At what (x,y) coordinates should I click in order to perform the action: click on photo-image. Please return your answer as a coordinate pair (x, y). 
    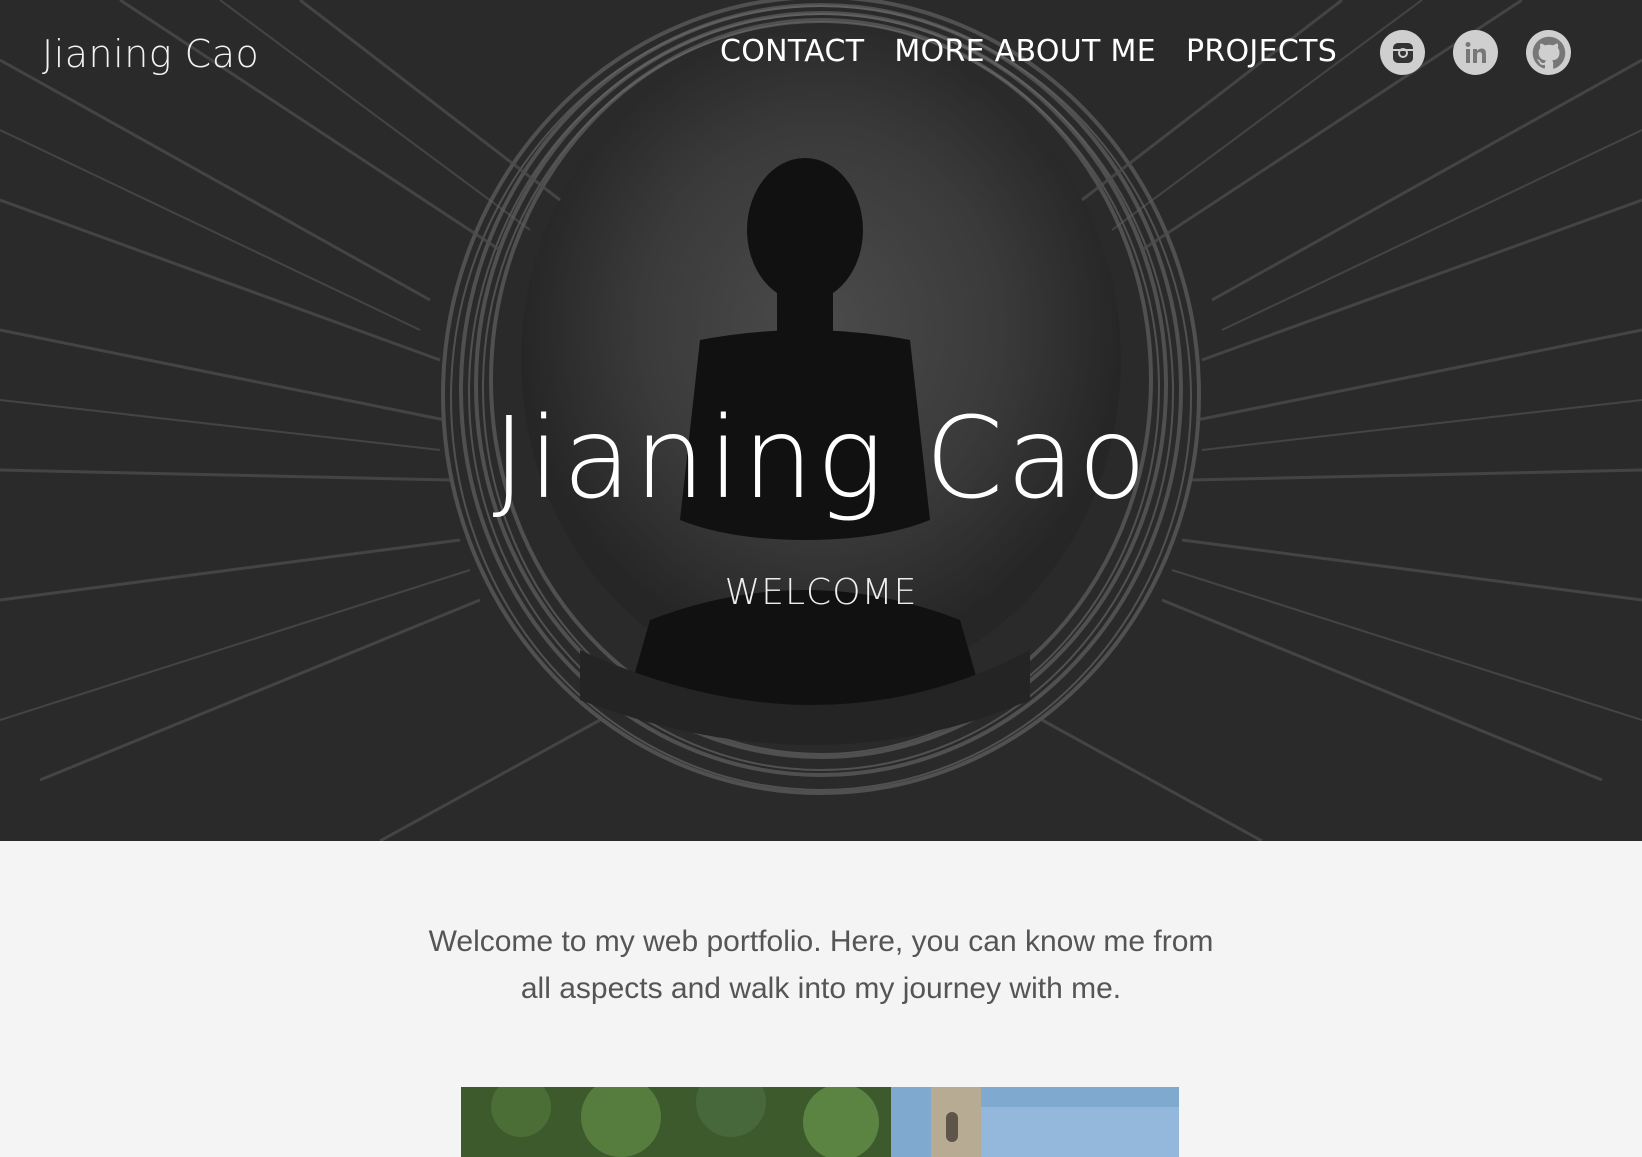
    Looking at the image, I should click on (820, 1122).